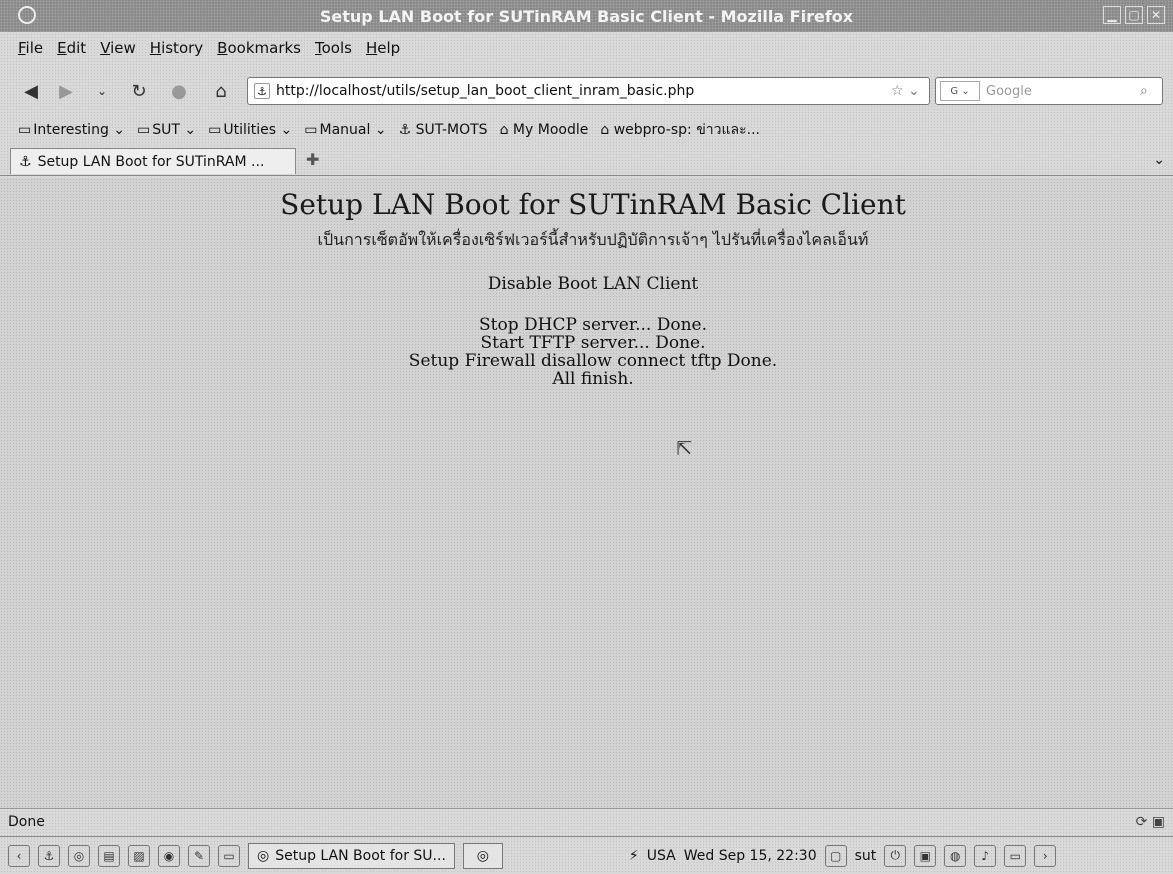  Describe the element at coordinates (1015, 855) in the screenshot. I see `desktop-icon: ▭` at that location.